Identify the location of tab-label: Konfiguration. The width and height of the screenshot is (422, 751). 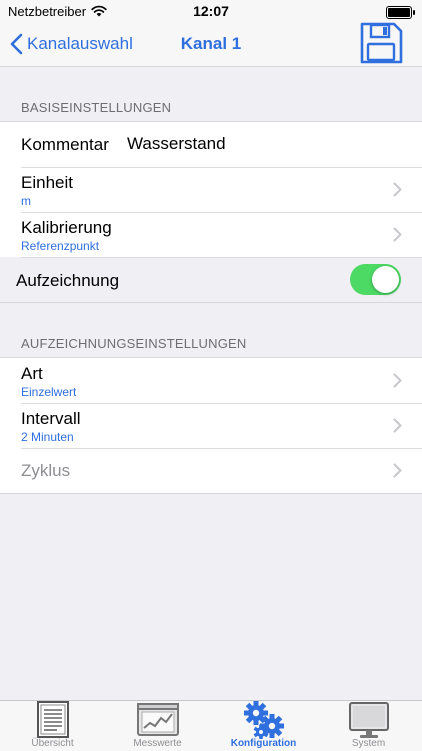
(263, 743).